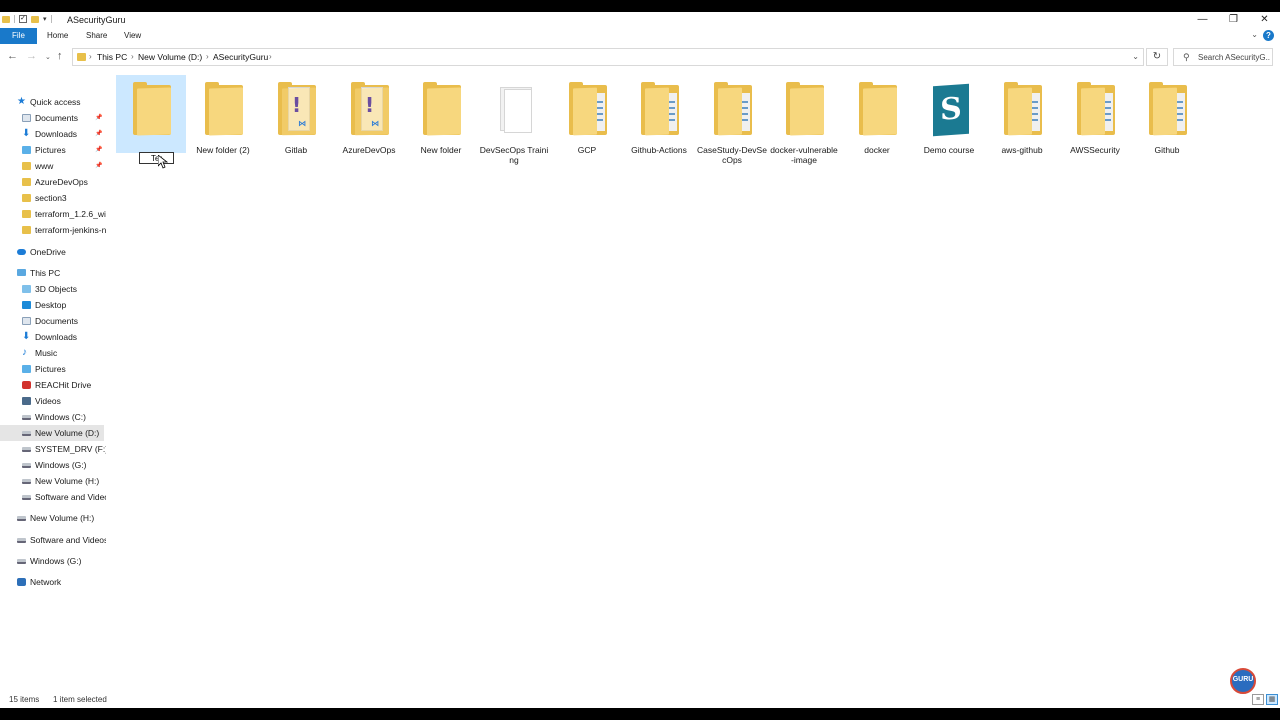 The width and height of the screenshot is (1280, 720). I want to click on breadcrumb-this-pc: This PC, so click(112, 57).